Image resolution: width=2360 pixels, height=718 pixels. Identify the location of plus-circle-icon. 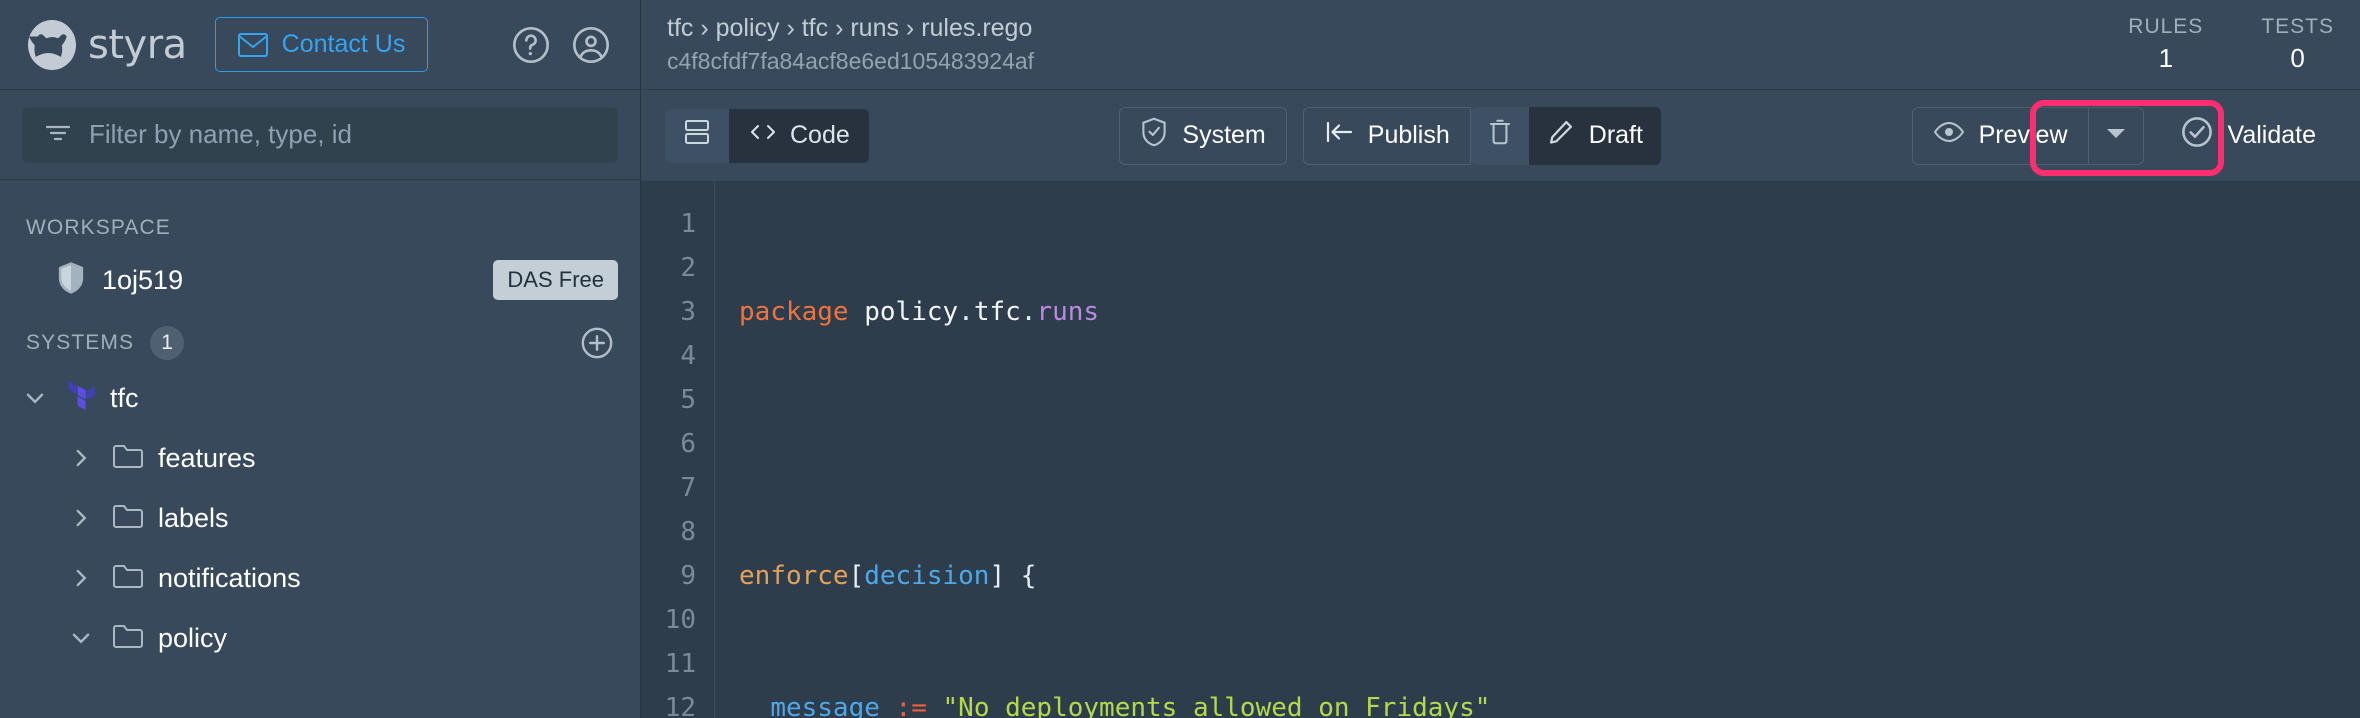
(597, 343).